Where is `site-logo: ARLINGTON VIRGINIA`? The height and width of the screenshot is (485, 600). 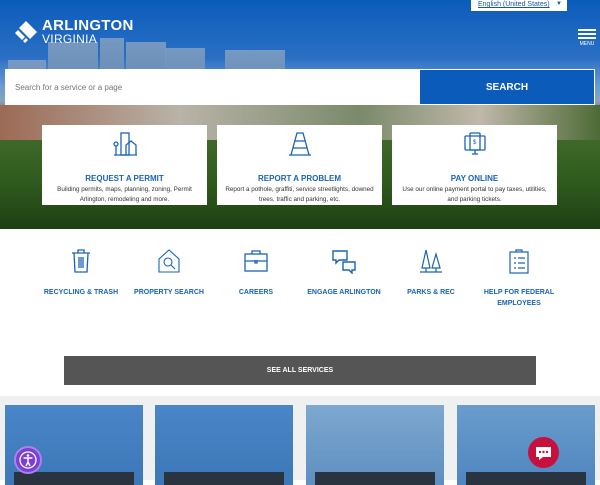 site-logo: ARLINGTON VIRGINIA is located at coordinates (74, 31).